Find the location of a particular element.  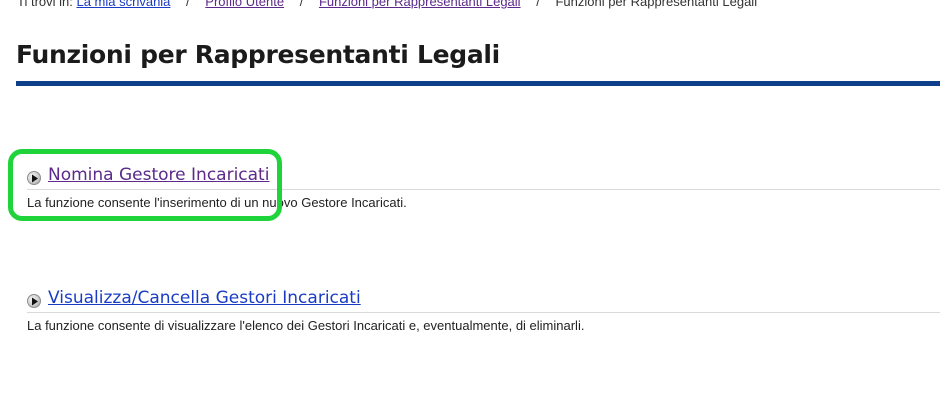

page-title: Funzioni per Rappresentanti Legali is located at coordinates (258, 54).